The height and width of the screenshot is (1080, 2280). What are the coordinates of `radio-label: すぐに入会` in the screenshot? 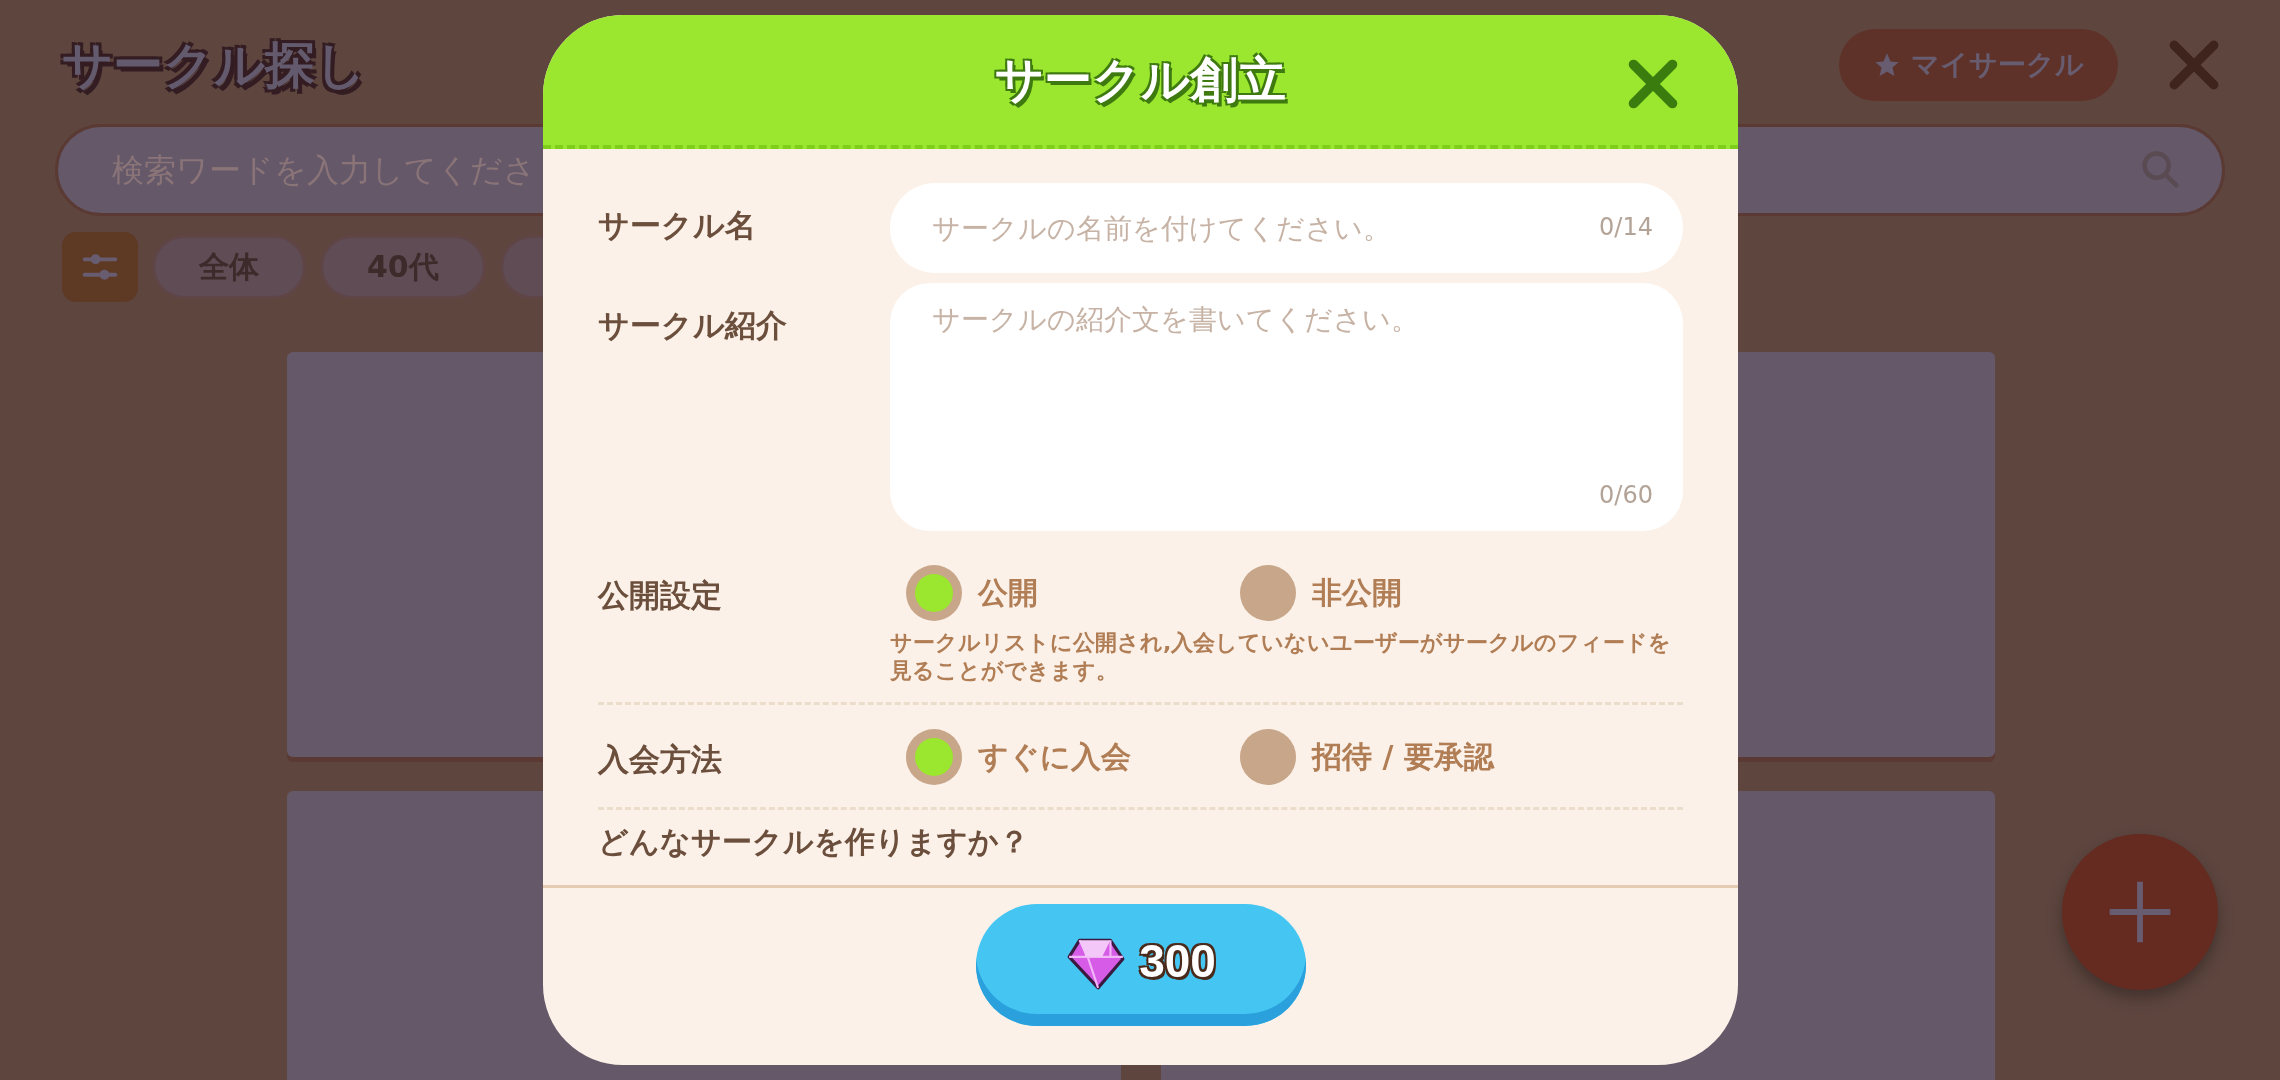 It's located at (1054, 756).